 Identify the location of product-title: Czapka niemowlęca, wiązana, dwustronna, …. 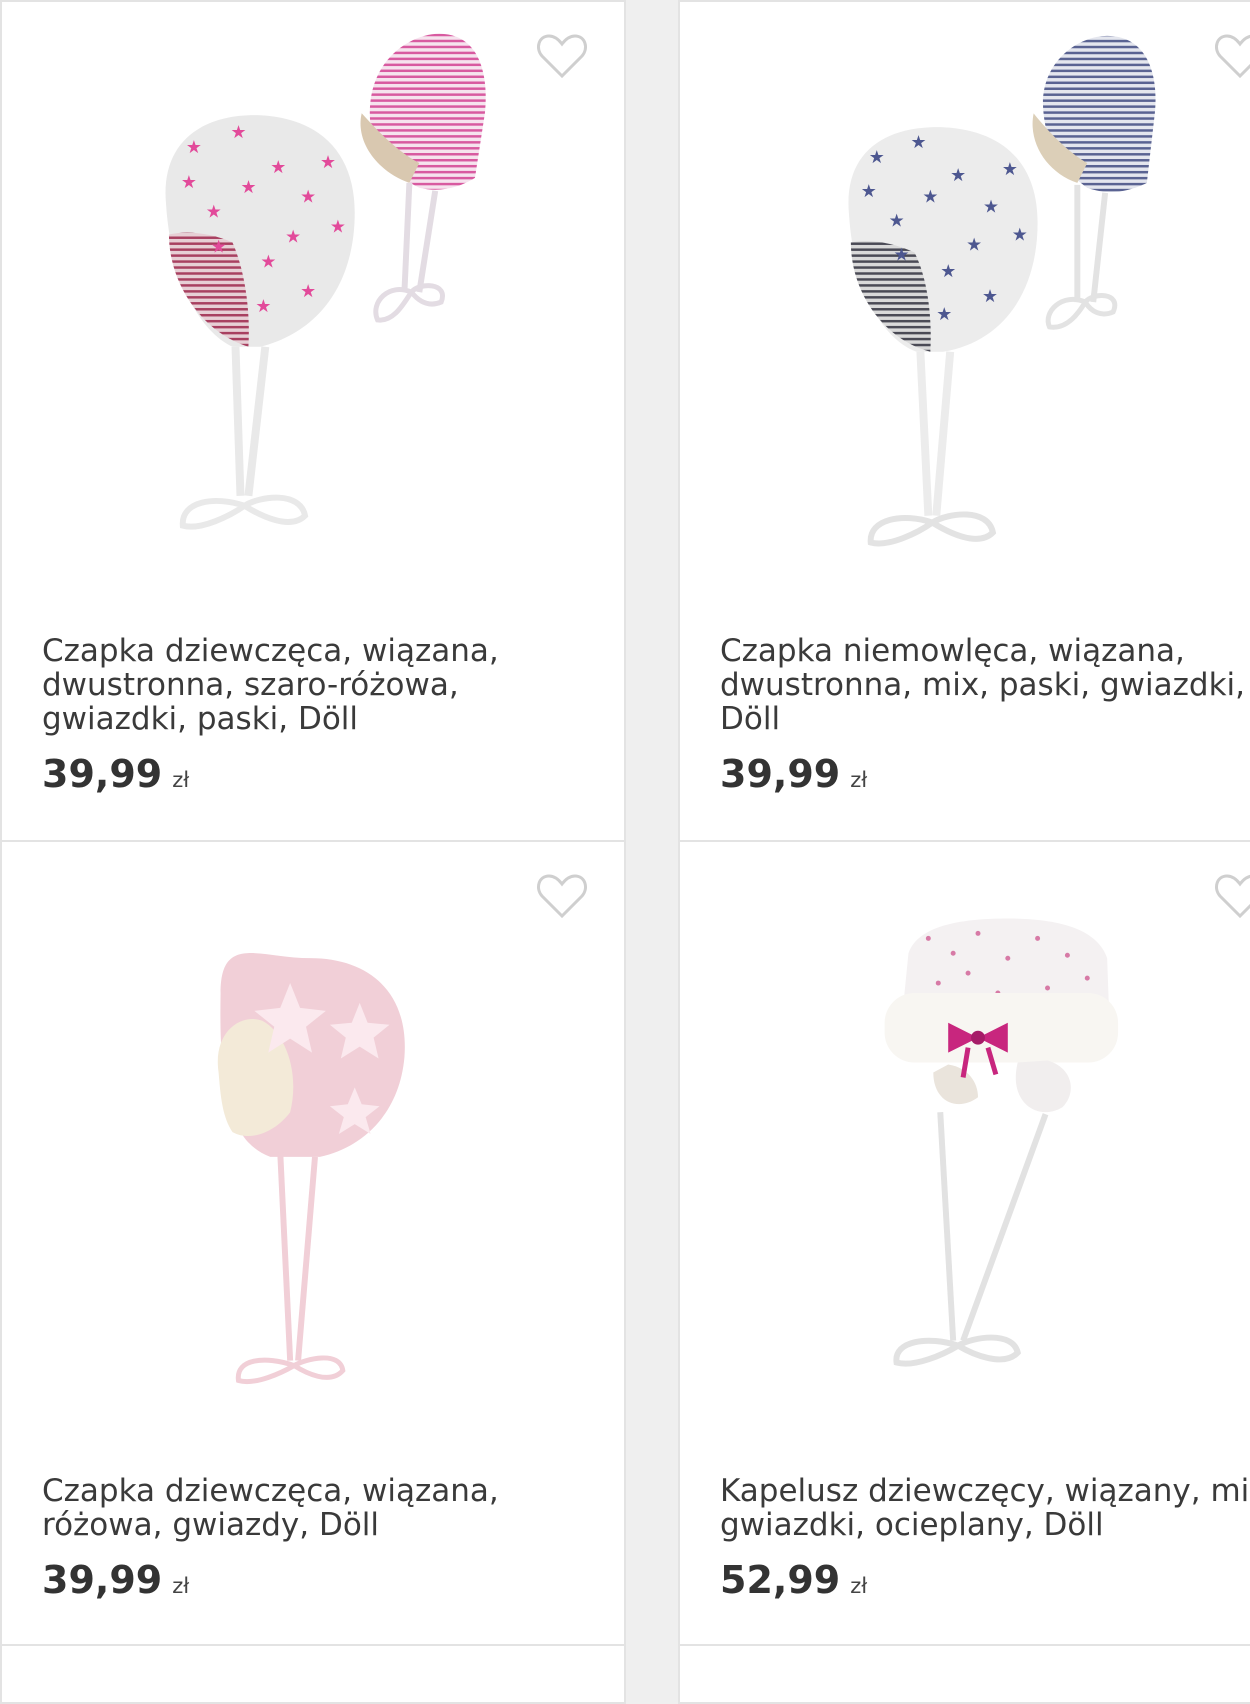
(985, 685).